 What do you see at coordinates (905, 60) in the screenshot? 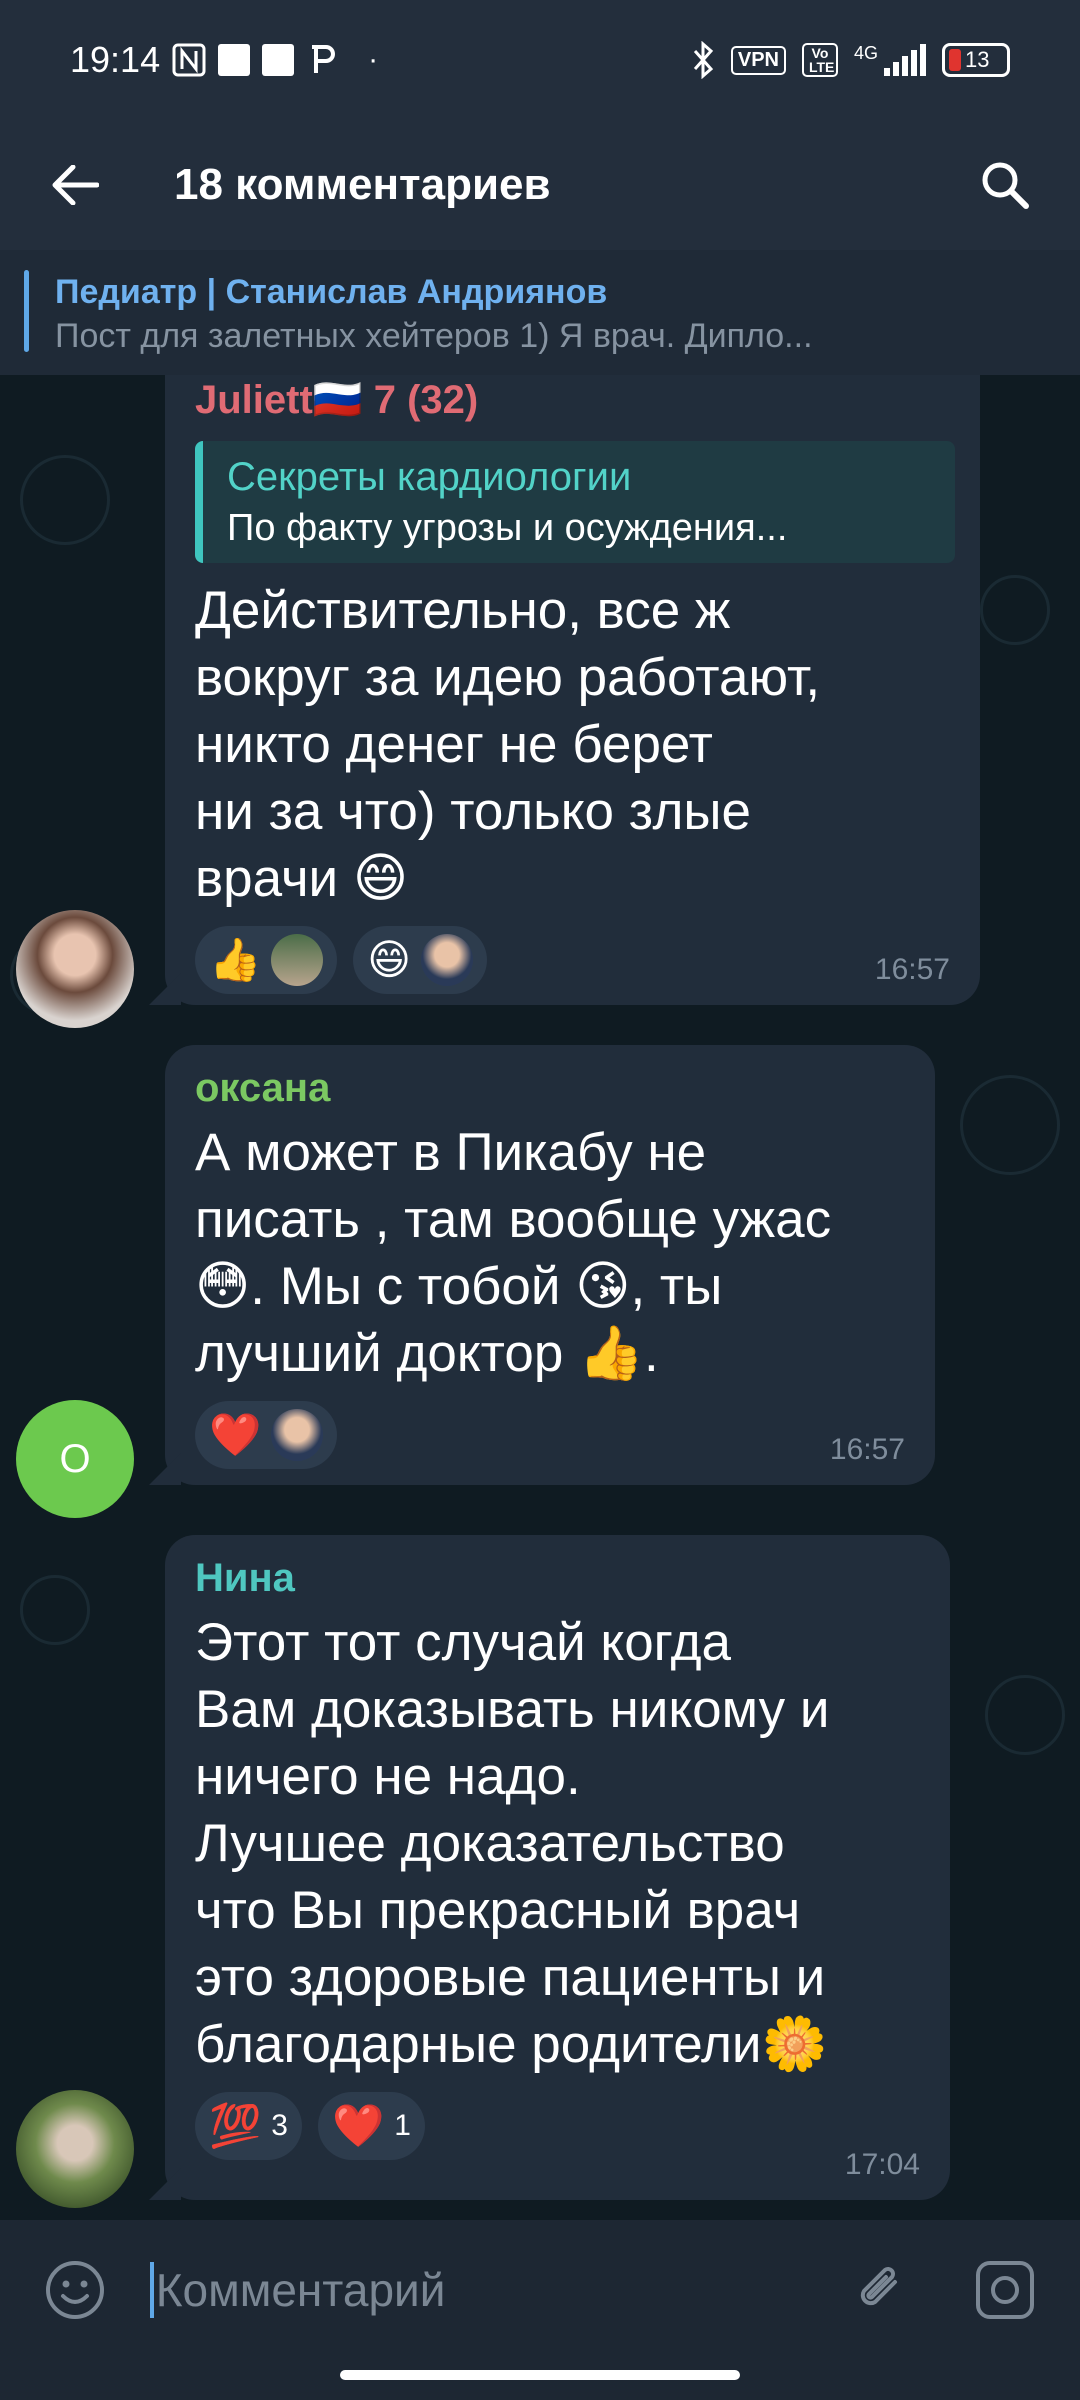
I see `signal-icon` at bounding box center [905, 60].